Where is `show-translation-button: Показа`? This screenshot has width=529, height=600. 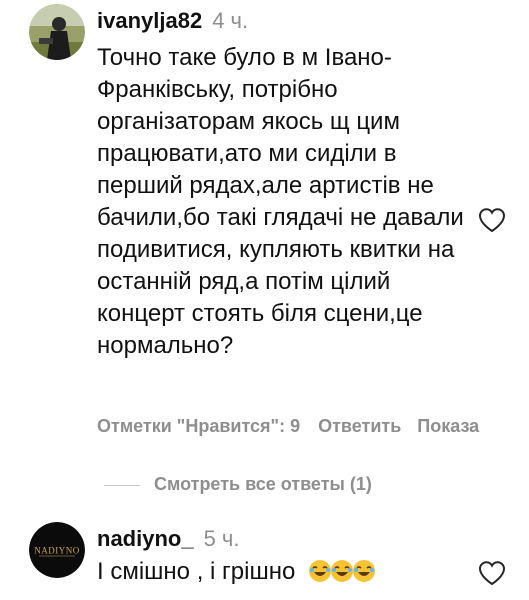
show-translation-button: Показа is located at coordinates (448, 426).